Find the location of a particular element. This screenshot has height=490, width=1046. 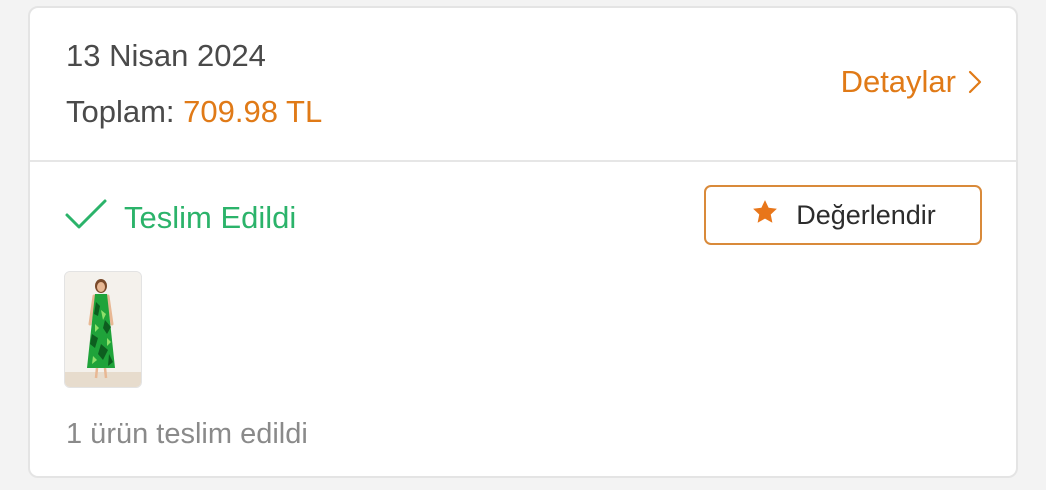

rate-label: Değerlendir is located at coordinates (866, 214).